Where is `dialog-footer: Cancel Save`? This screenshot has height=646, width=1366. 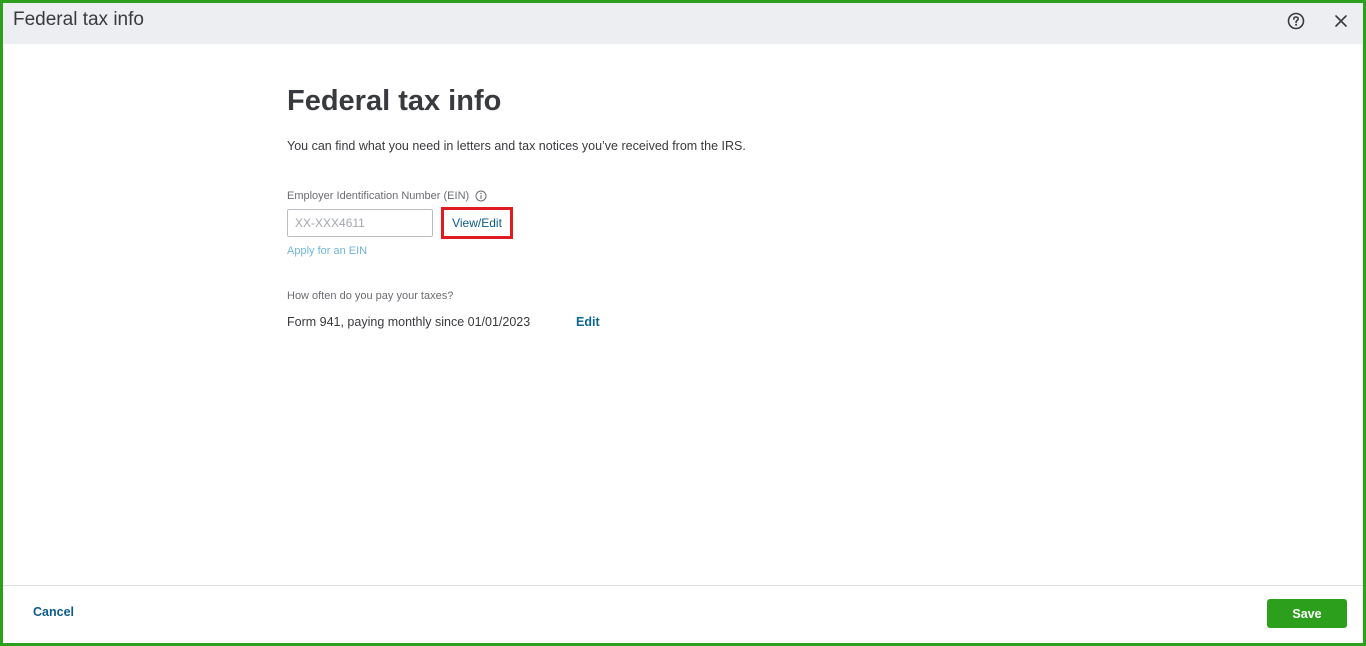 dialog-footer: Cancel Save is located at coordinates (683, 614).